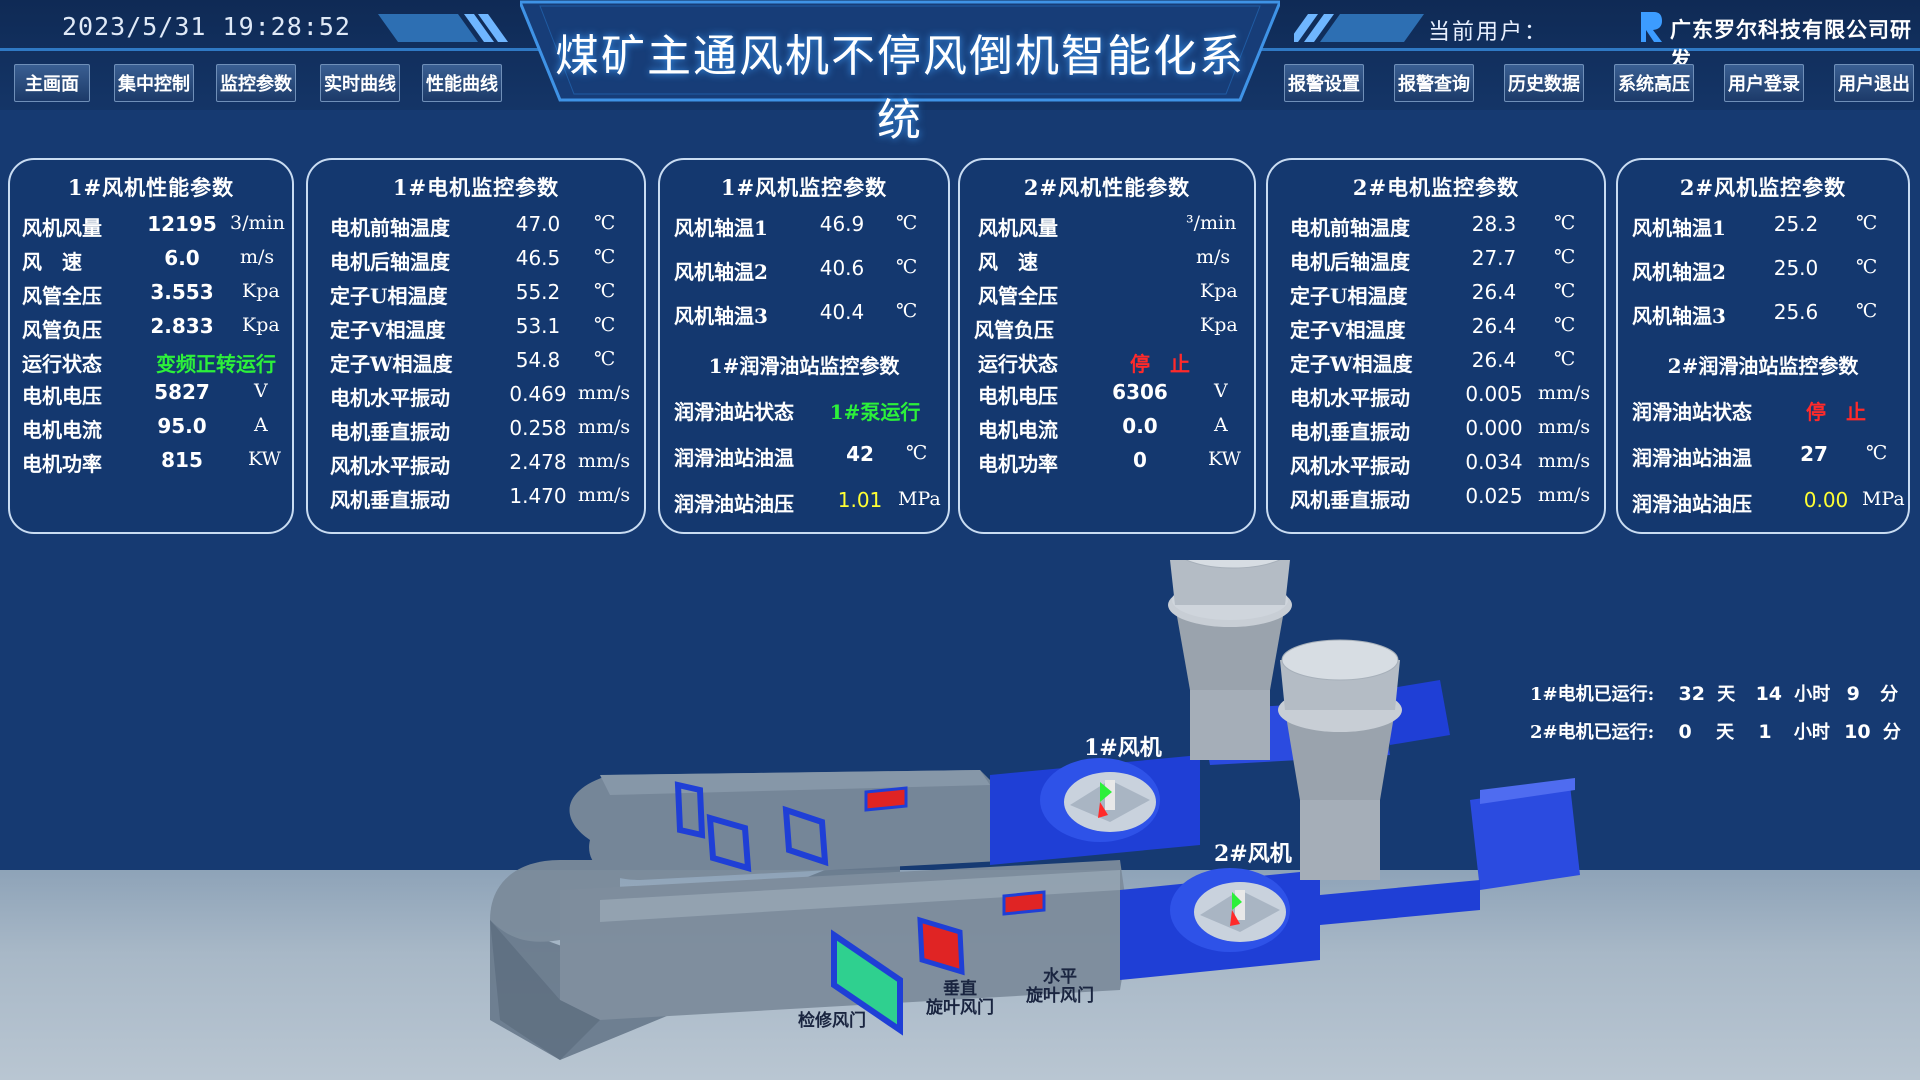 The width and height of the screenshot is (1920, 1080). What do you see at coordinates (1436, 363) in the screenshot?
I see `param-row: 定子W相温度 26.4 ℃` at bounding box center [1436, 363].